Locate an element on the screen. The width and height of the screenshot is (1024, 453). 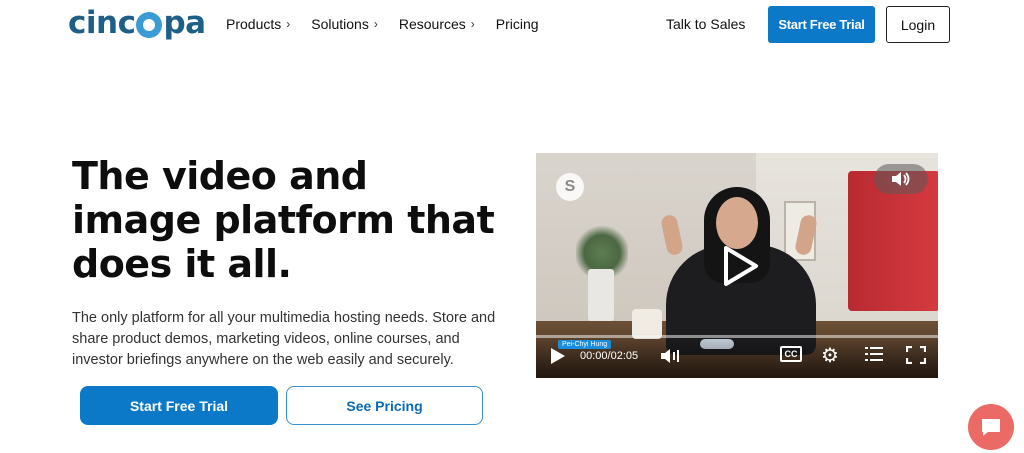
hero-start-trial-button: Start Free Trial is located at coordinates (179, 405).